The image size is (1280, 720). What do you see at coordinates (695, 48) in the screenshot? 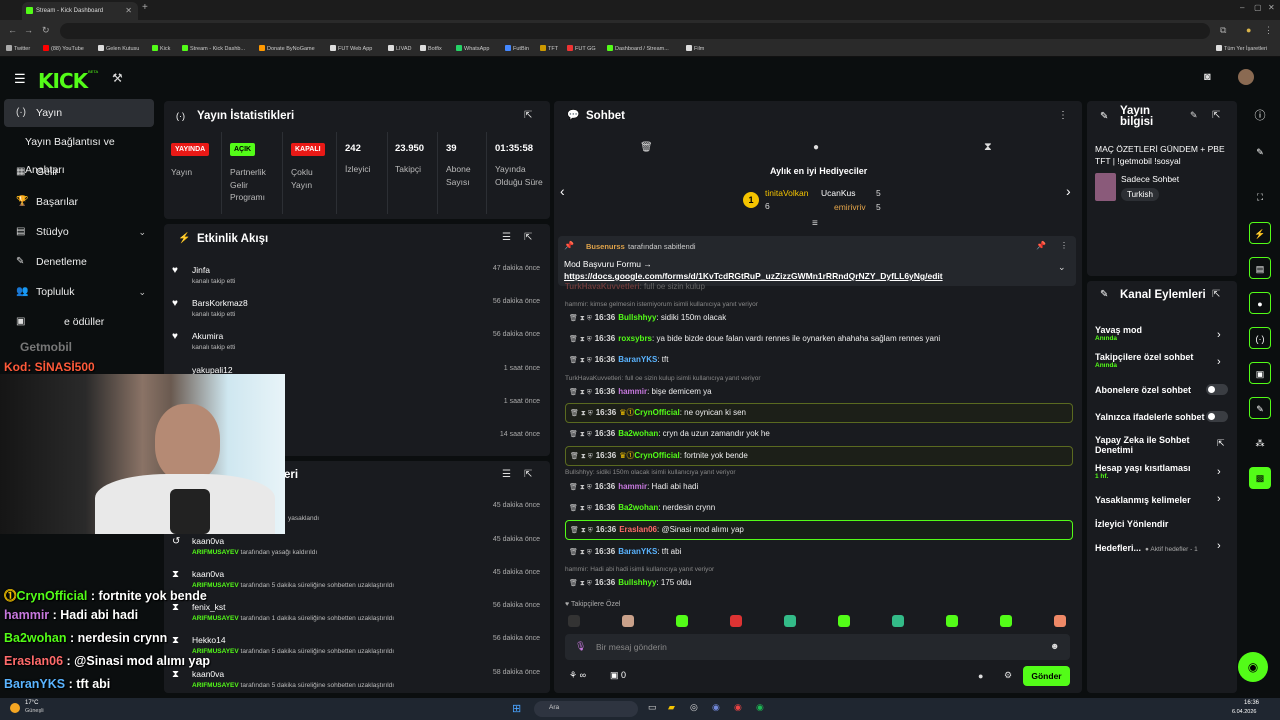
I see `bookmark-item: Film` at bounding box center [695, 48].